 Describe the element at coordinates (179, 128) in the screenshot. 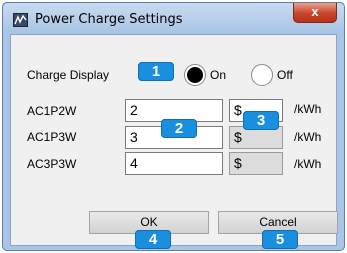

I see `callout-badge-2: 2` at that location.